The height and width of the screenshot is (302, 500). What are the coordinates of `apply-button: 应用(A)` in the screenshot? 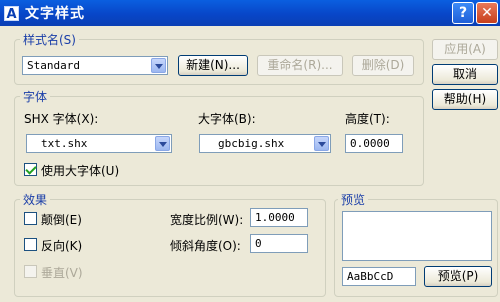 It's located at (465, 49).